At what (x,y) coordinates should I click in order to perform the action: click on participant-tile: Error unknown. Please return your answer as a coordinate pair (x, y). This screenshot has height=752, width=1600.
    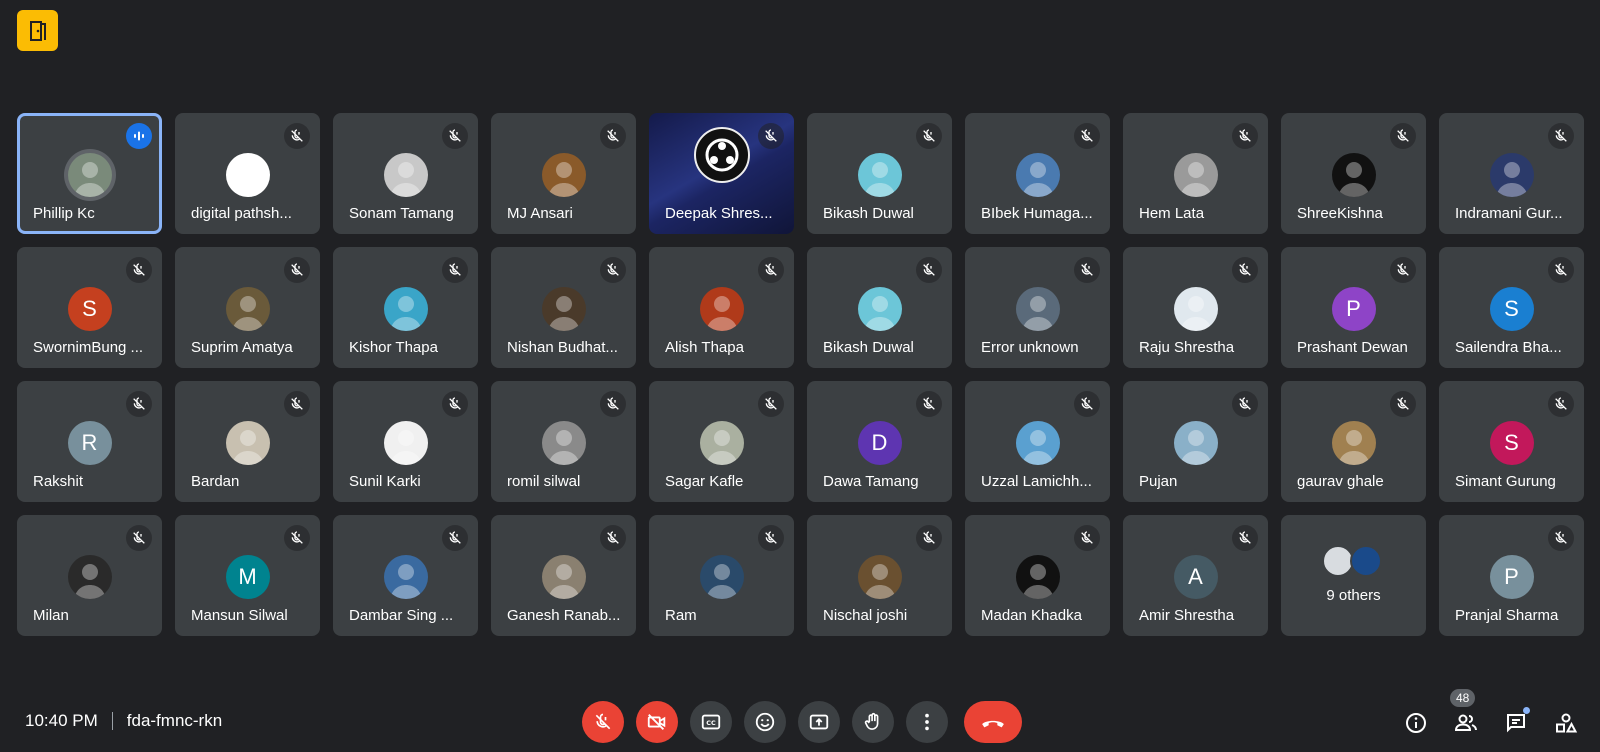
    Looking at the image, I should click on (1037, 307).